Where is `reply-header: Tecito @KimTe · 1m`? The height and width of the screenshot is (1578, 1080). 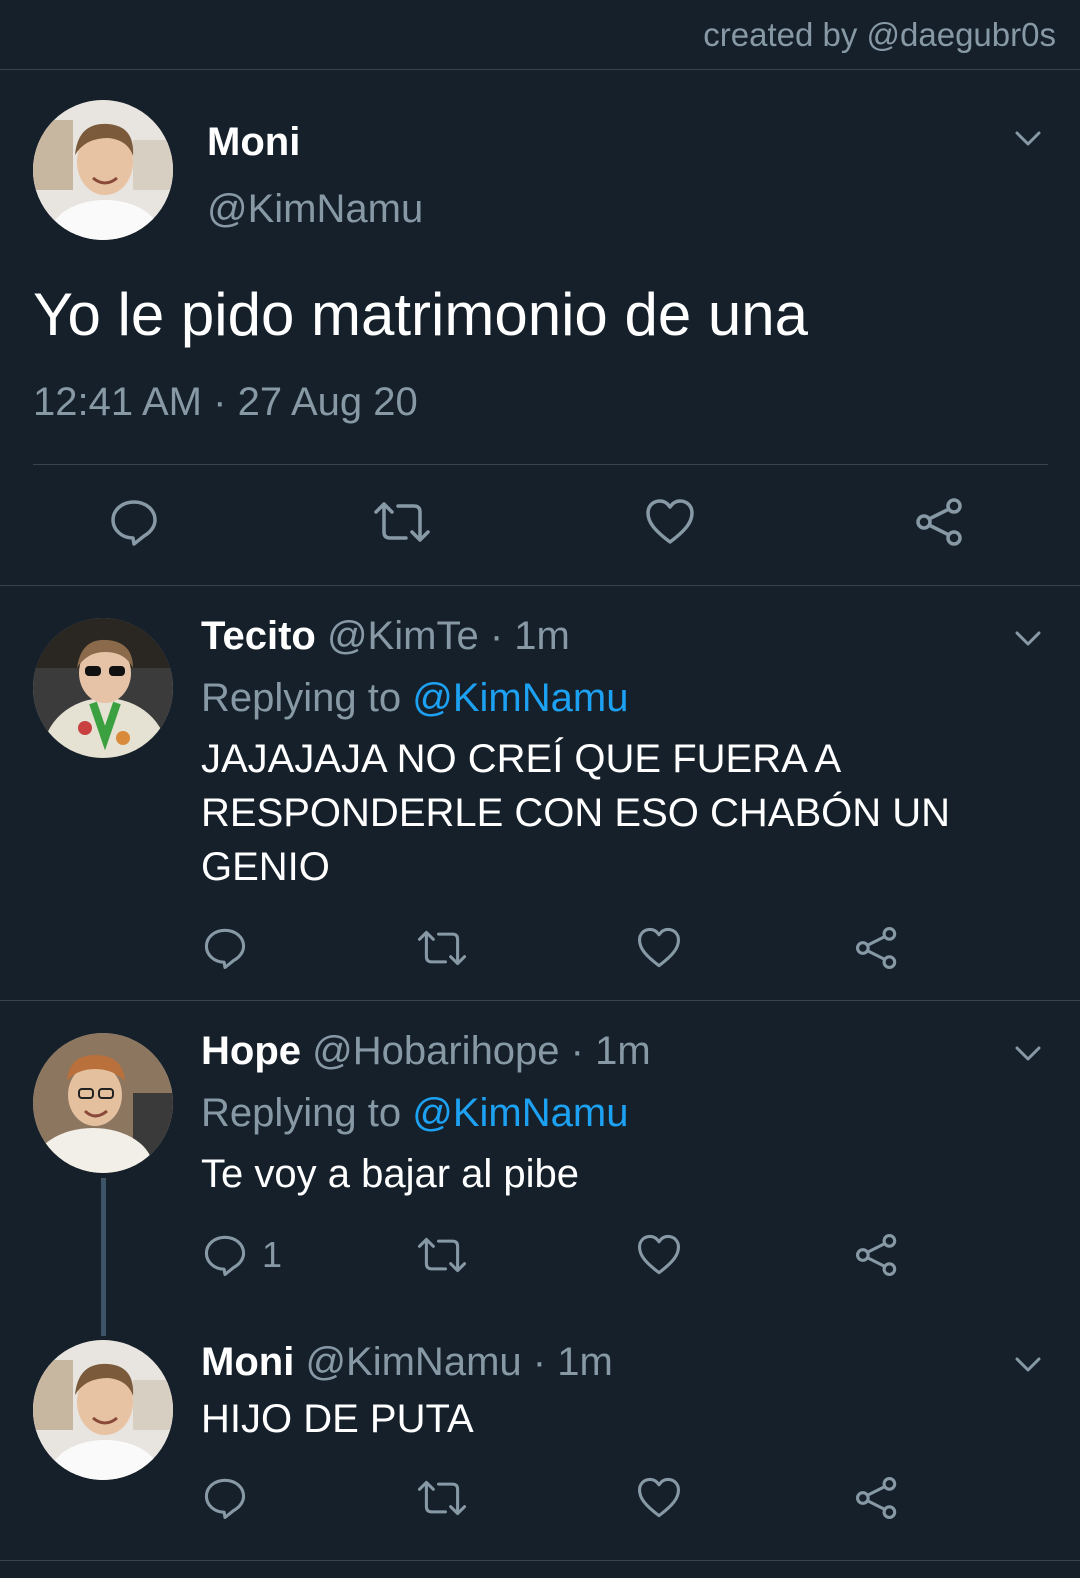
reply-header: Tecito @KimTe · 1m is located at coordinates (385, 636).